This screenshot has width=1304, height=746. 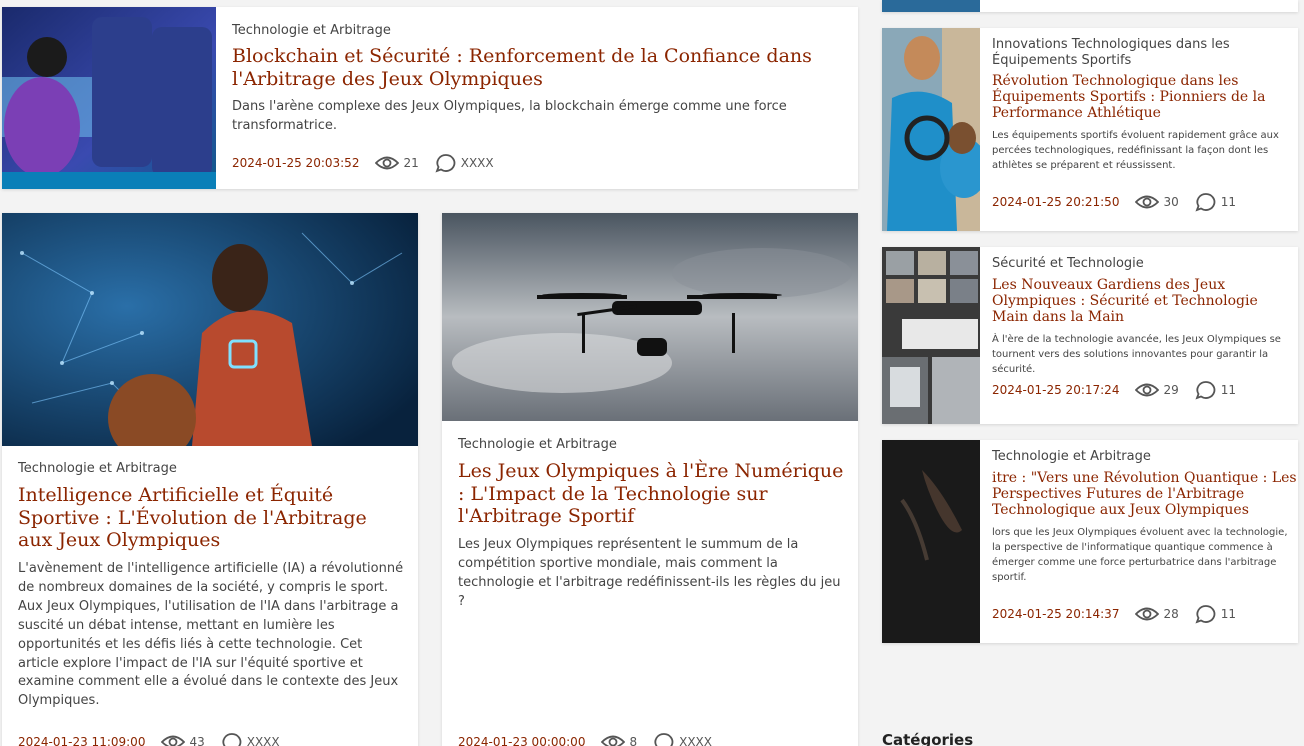 What do you see at coordinates (931, 335) in the screenshot?
I see `surveillance-screens-image` at bounding box center [931, 335].